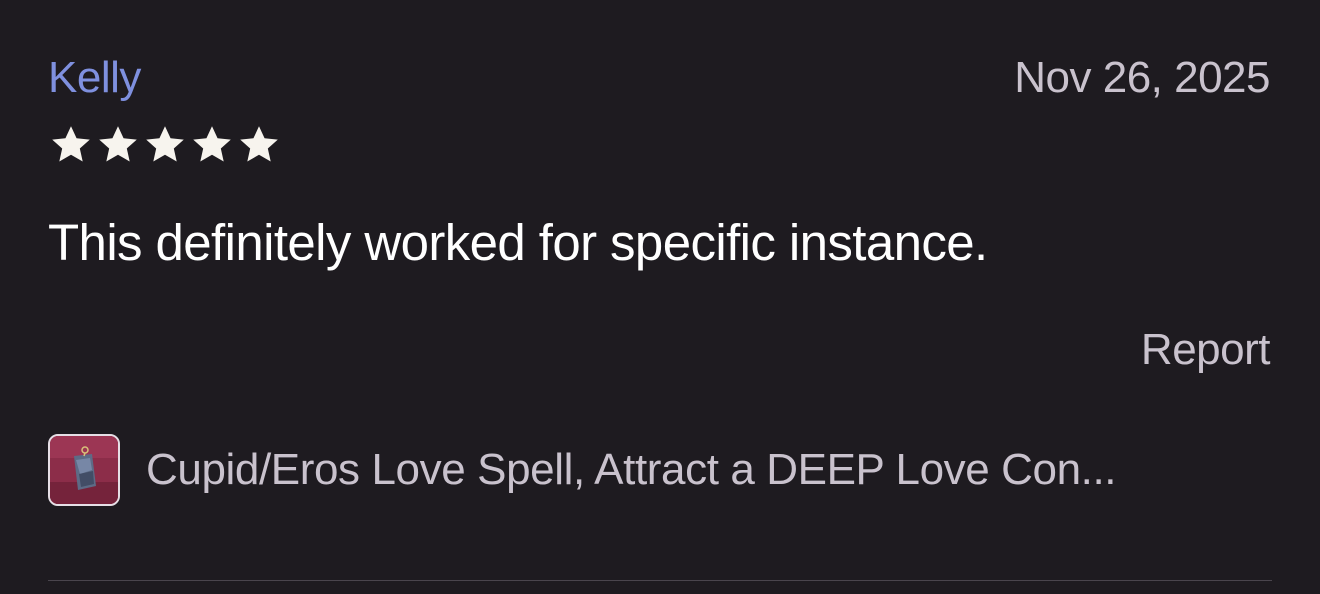  I want to click on review-date: Nov 26, 2025, so click(1142, 77).